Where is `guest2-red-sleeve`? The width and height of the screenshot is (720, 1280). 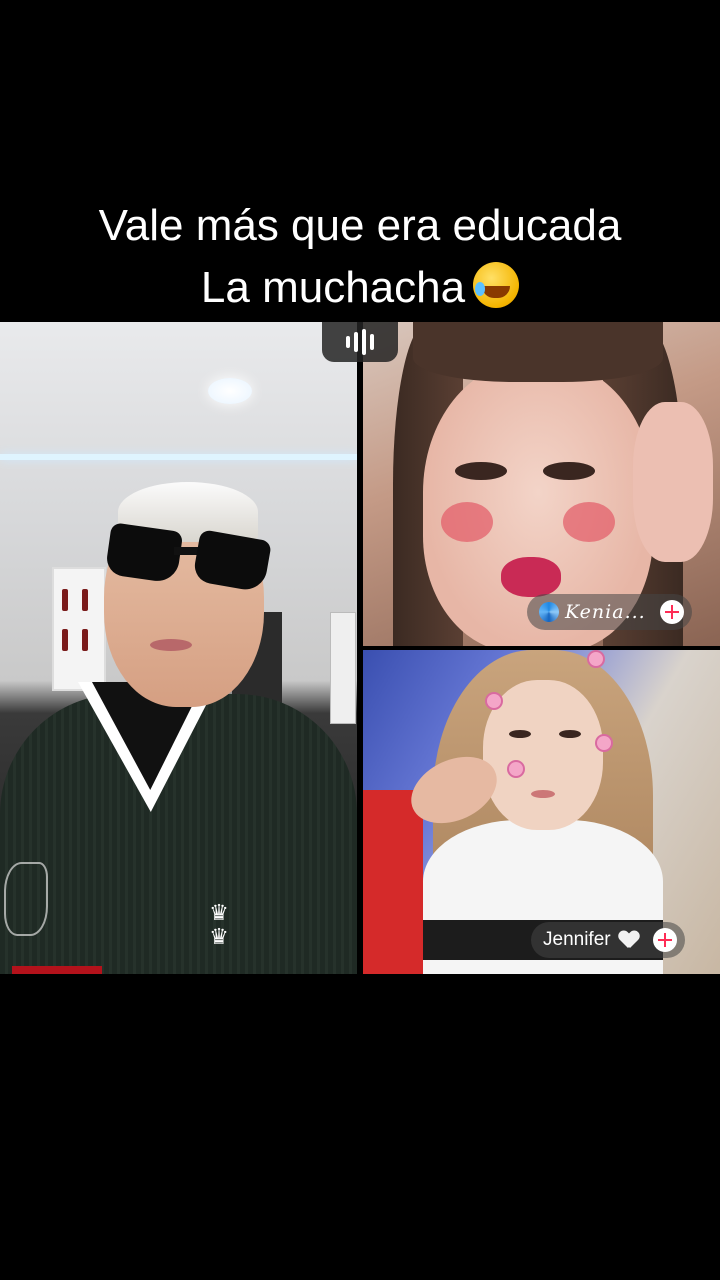 guest2-red-sleeve is located at coordinates (393, 882).